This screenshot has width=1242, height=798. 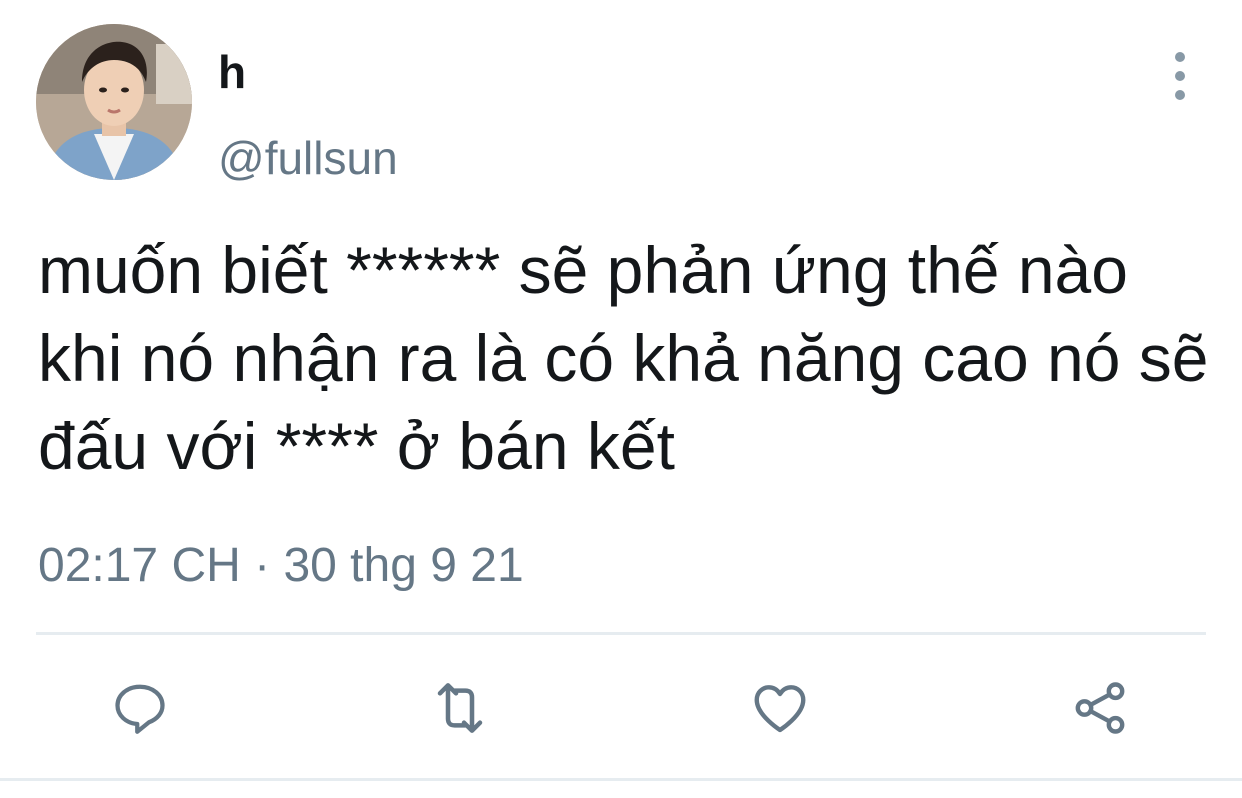 I want to click on avatar-image, so click(x=114, y=102).